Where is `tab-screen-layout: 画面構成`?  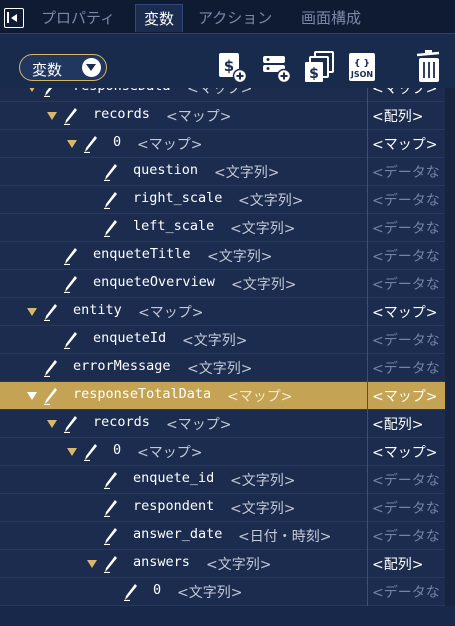 tab-screen-layout: 画面構成 is located at coordinates (331, 18).